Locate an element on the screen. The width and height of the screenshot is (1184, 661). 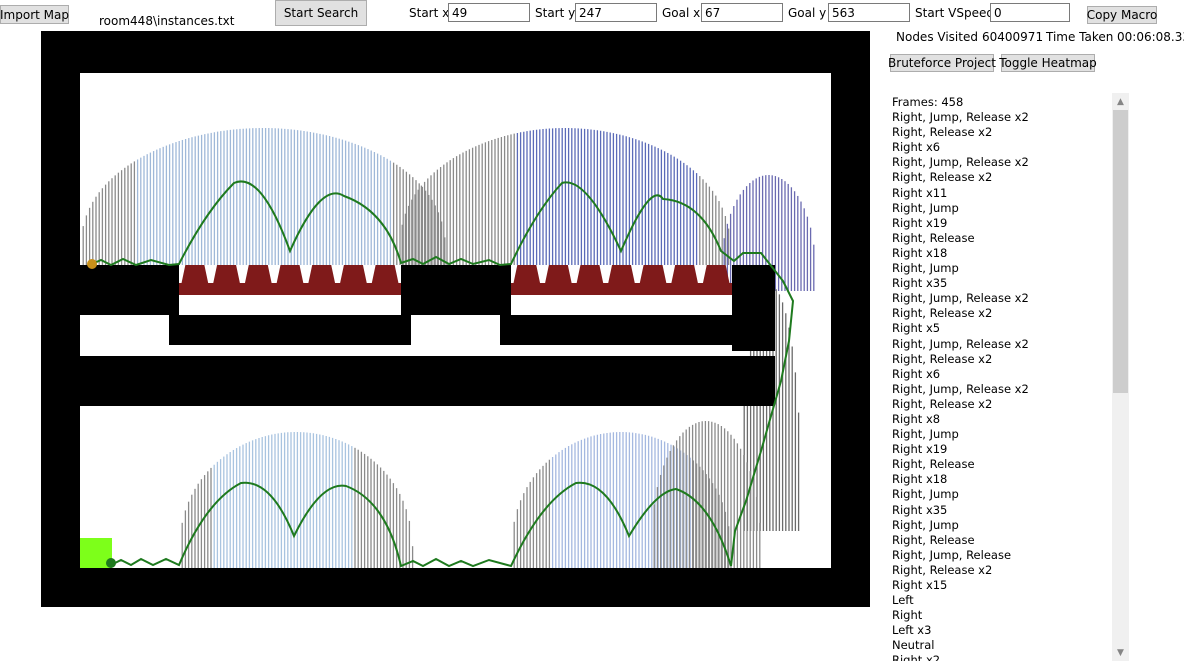
wall-left is located at coordinates (60, 319).